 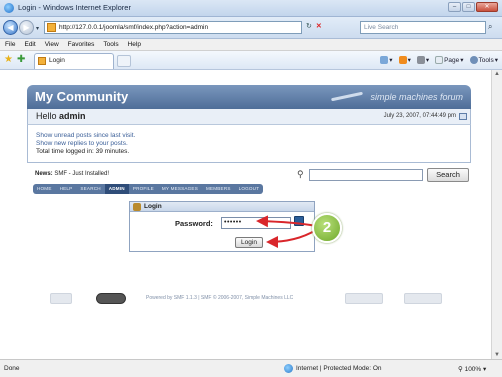 I want to click on news-line: News: SMF - Just Installed!, so click(x=72, y=174).